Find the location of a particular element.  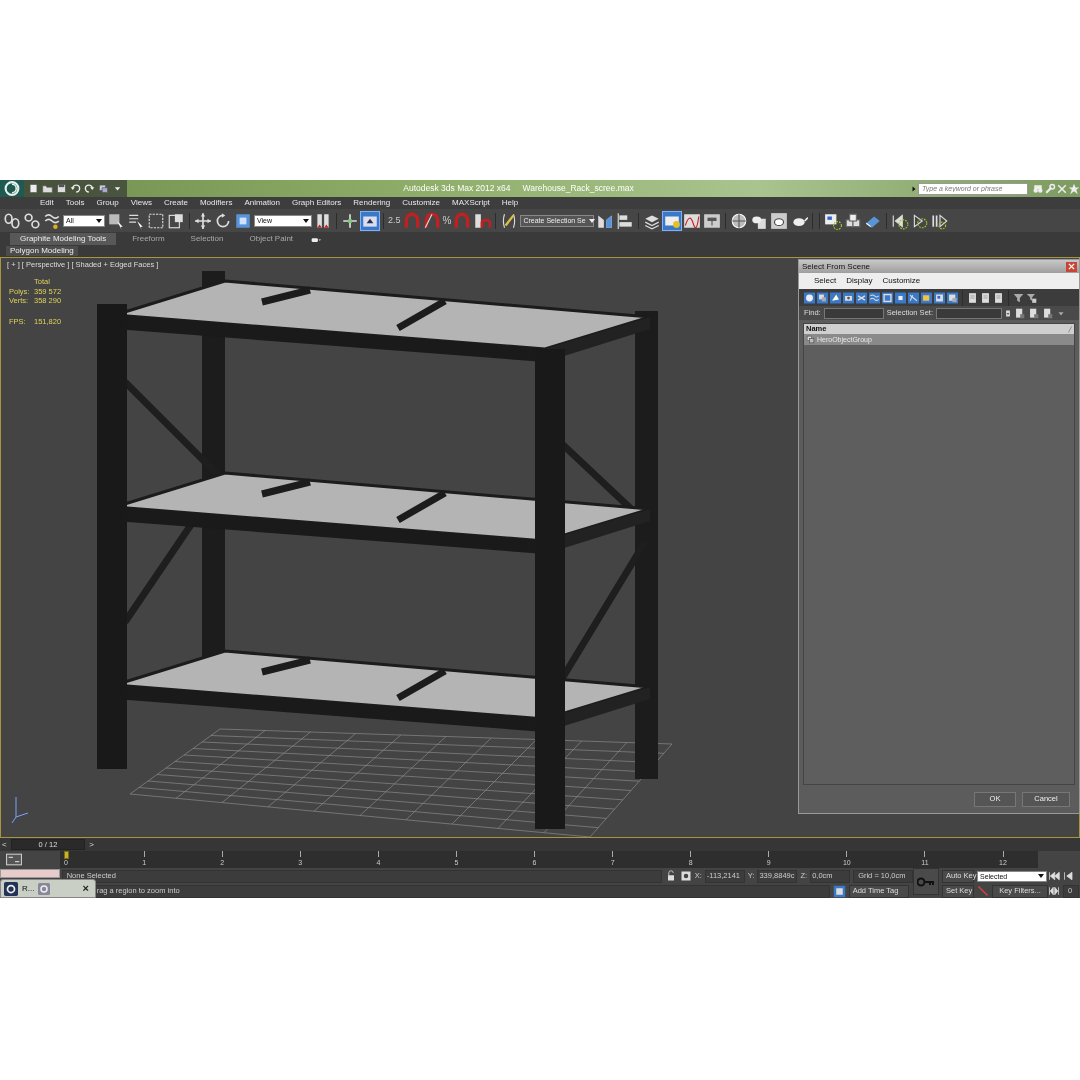

ribbon-toggle-icon is located at coordinates (672, 220).